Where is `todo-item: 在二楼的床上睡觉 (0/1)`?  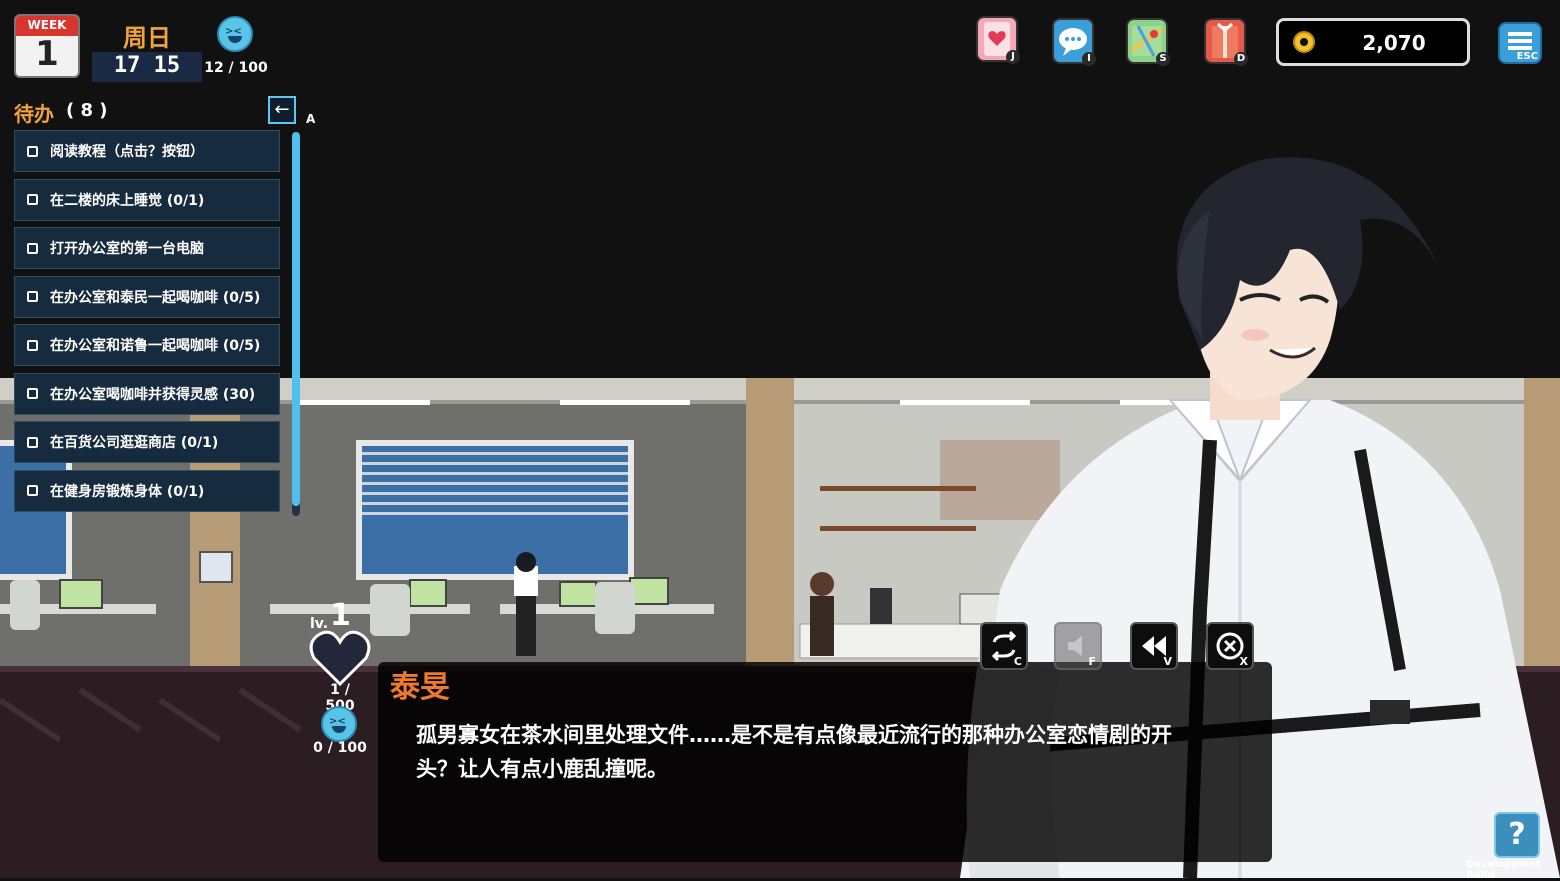 todo-item: 在二楼的床上睡觉 (0/1) is located at coordinates (147, 199).